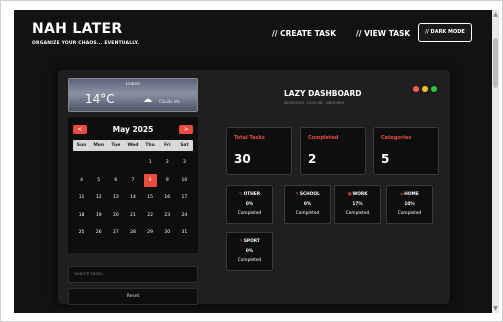 The height and width of the screenshot is (322, 503). What do you see at coordinates (98, 218) in the screenshot?
I see `calendar-day: 19` at bounding box center [98, 218].